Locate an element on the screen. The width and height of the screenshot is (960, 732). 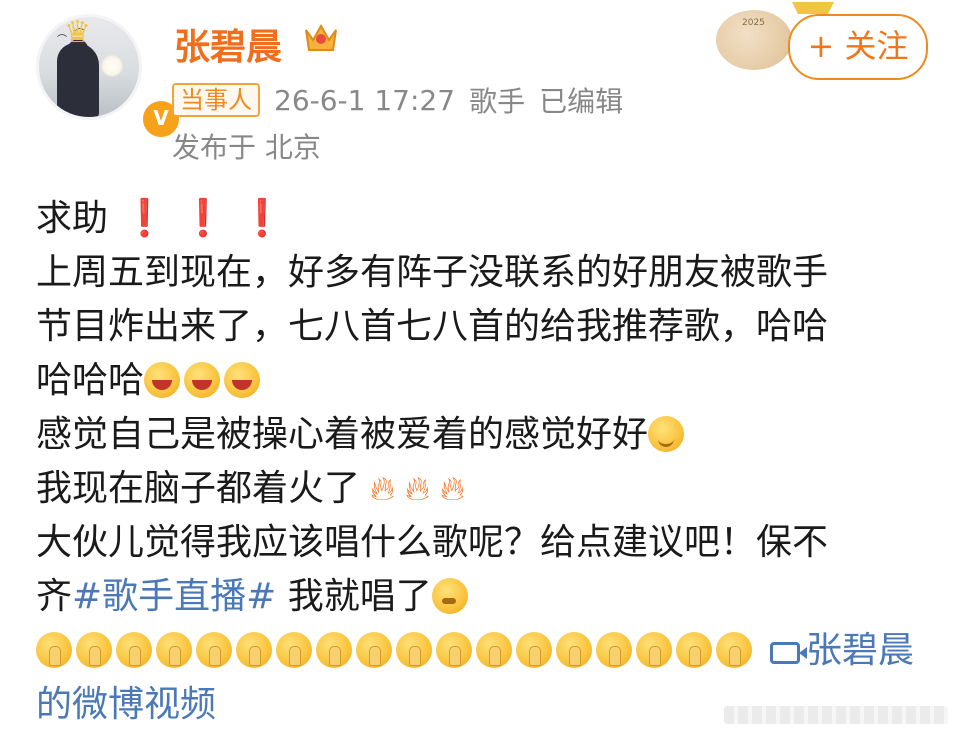
text-line-8-prefix: 齐 is located at coordinates (54, 596).